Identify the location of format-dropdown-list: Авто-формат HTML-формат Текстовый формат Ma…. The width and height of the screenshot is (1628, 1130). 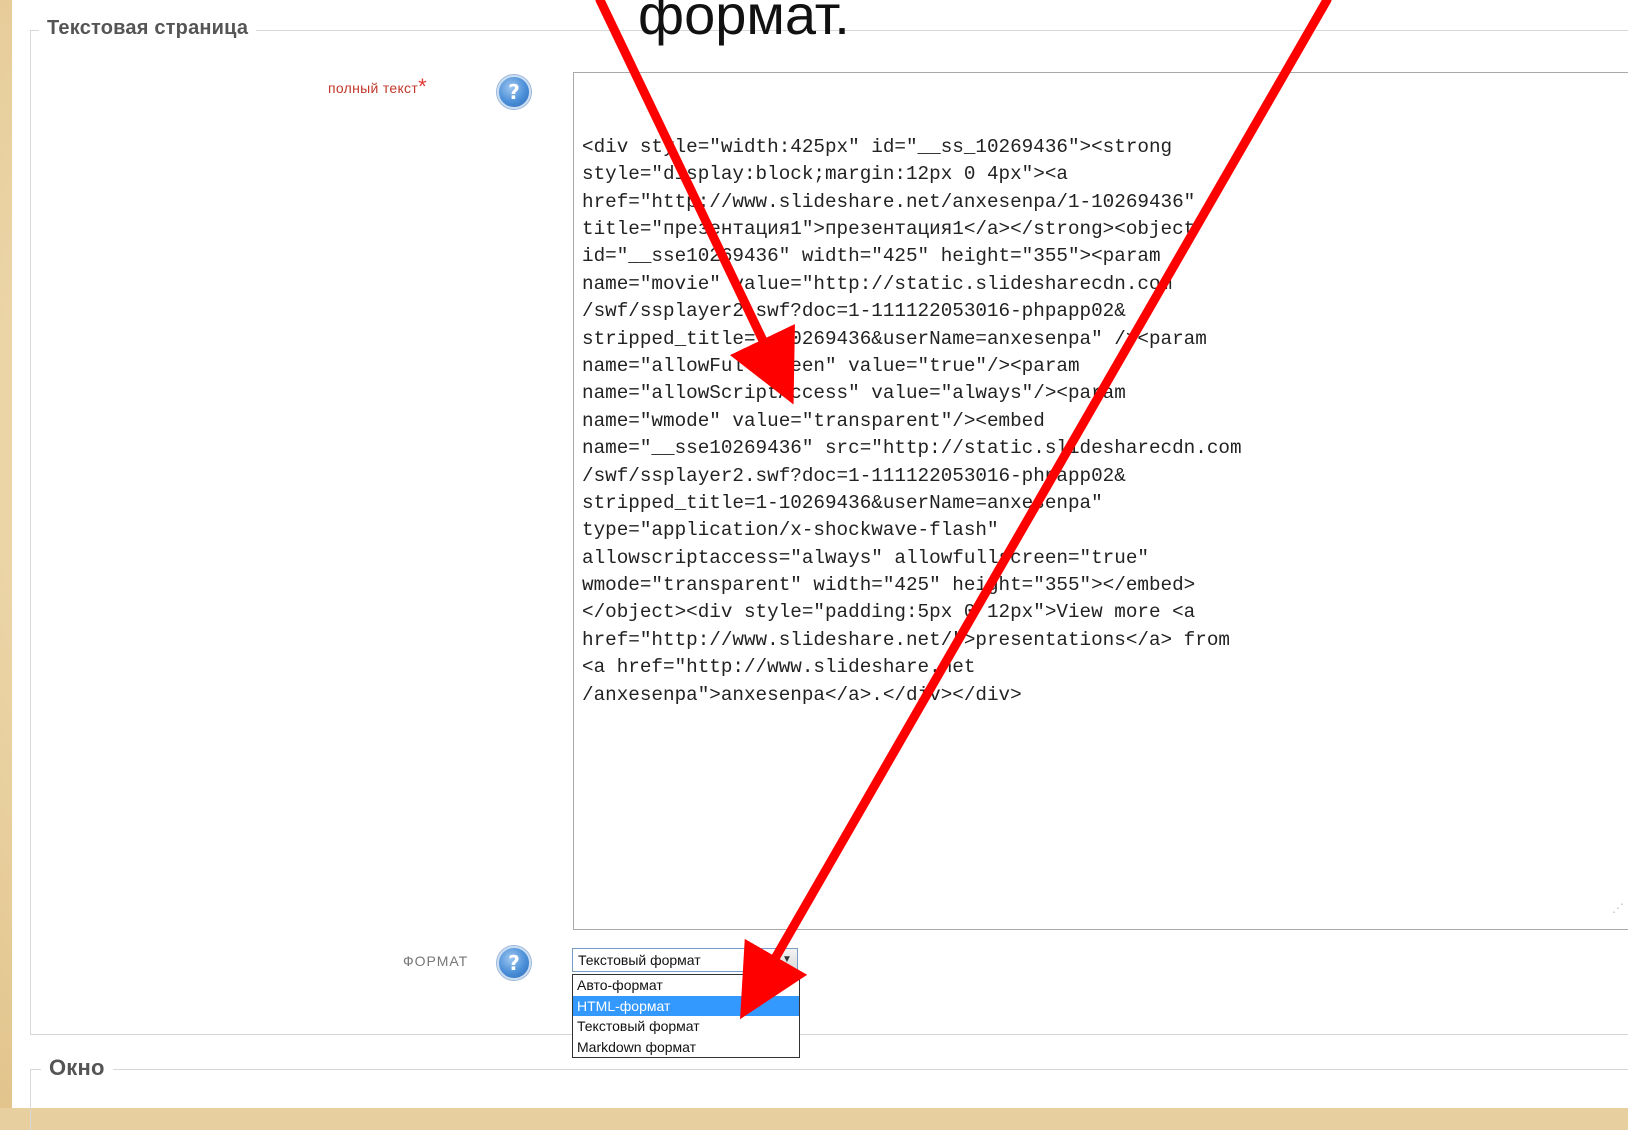
(686, 1016).